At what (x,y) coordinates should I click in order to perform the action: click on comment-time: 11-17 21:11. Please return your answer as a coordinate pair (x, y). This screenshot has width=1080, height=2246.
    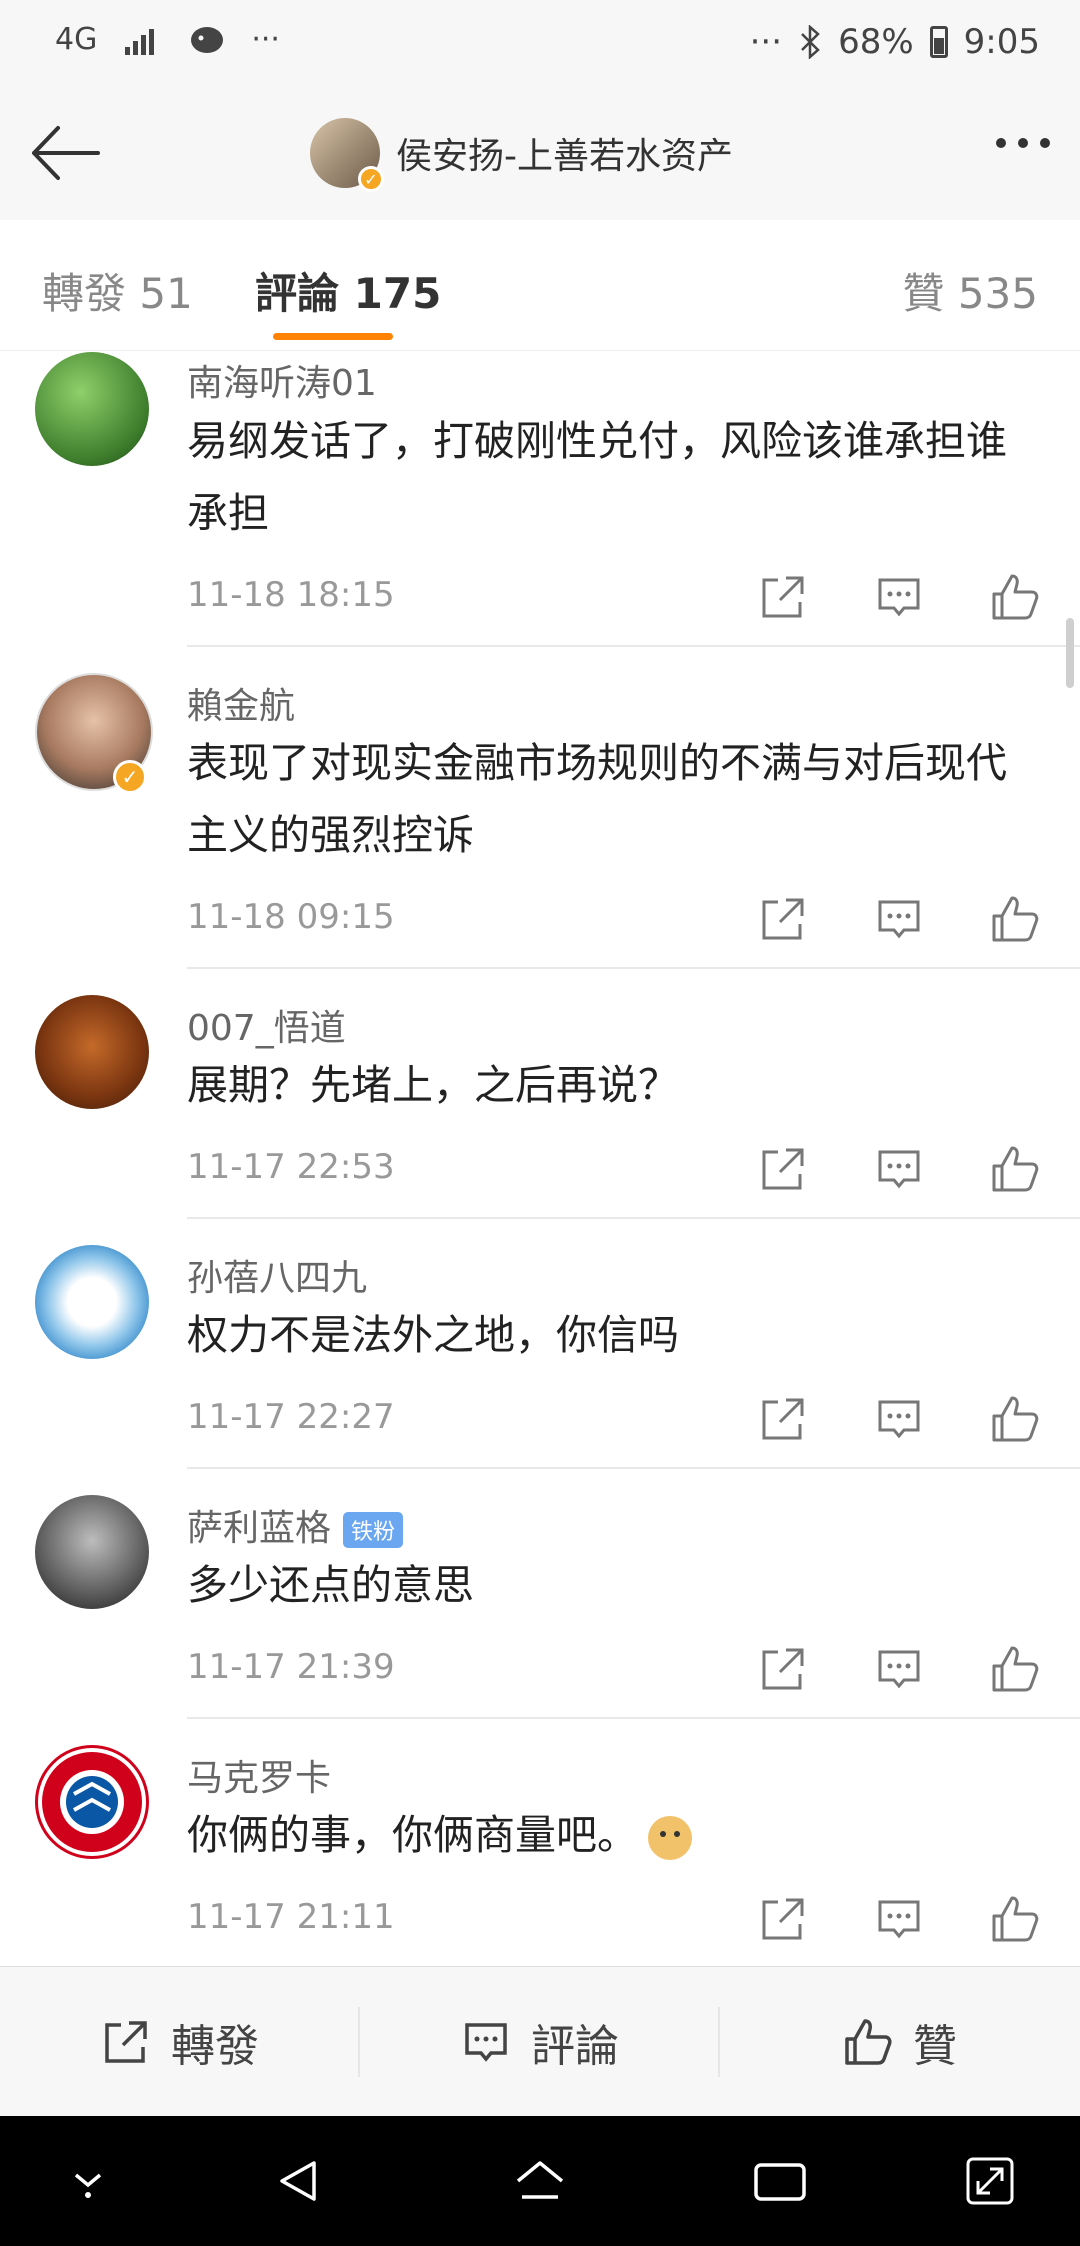
    Looking at the image, I should click on (291, 1917).